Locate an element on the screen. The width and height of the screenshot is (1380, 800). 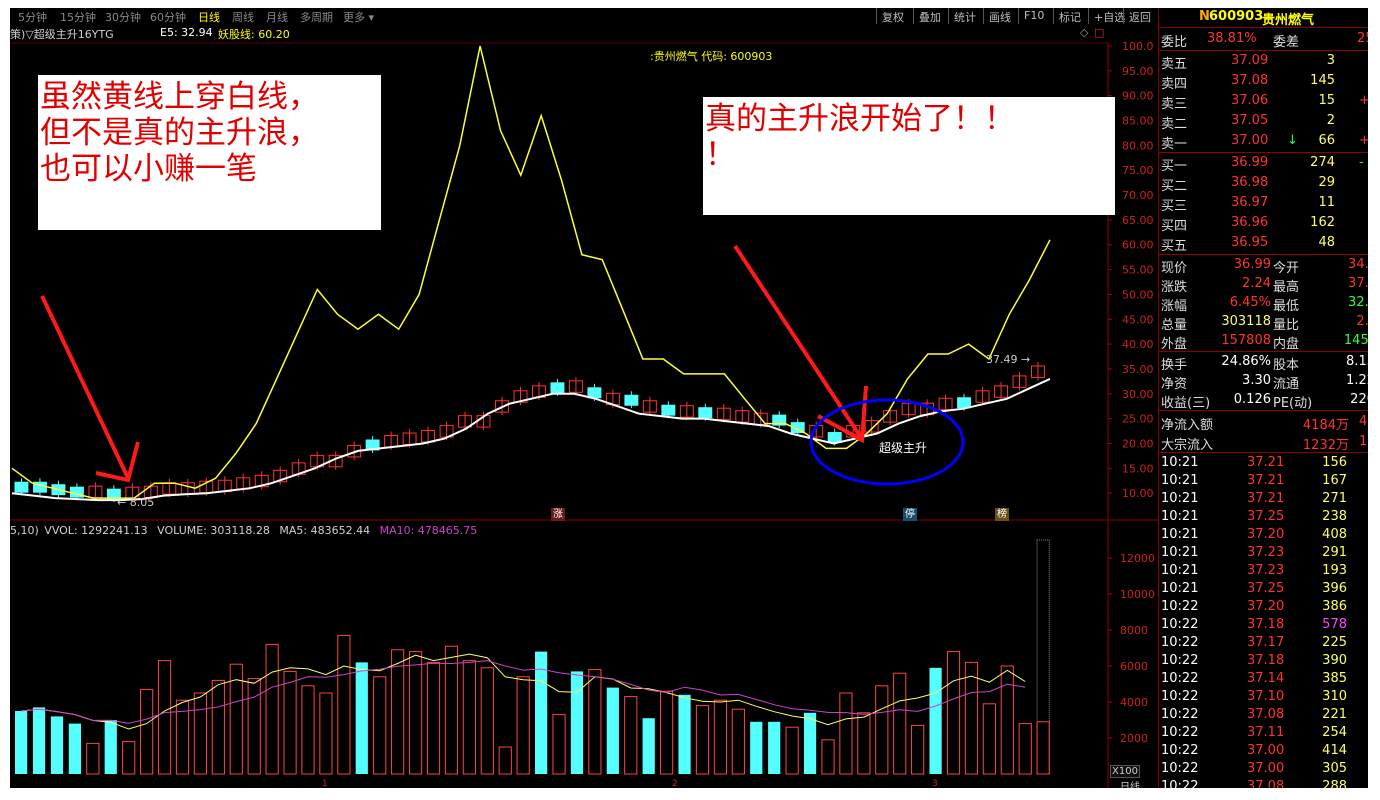
flow-extra: 4 is located at coordinates (1363, 421).